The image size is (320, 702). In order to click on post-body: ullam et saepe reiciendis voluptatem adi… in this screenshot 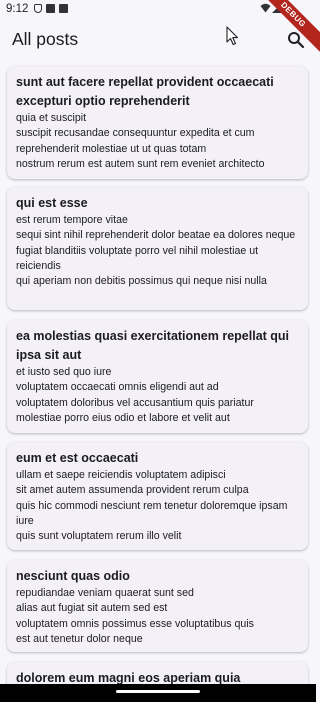, I will do `click(152, 506)`.